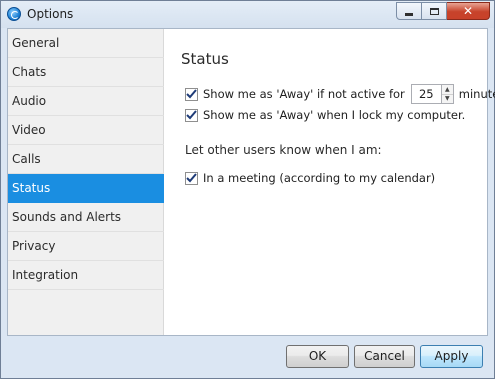  Describe the element at coordinates (50, 14) in the screenshot. I see `window-title: Options` at that location.